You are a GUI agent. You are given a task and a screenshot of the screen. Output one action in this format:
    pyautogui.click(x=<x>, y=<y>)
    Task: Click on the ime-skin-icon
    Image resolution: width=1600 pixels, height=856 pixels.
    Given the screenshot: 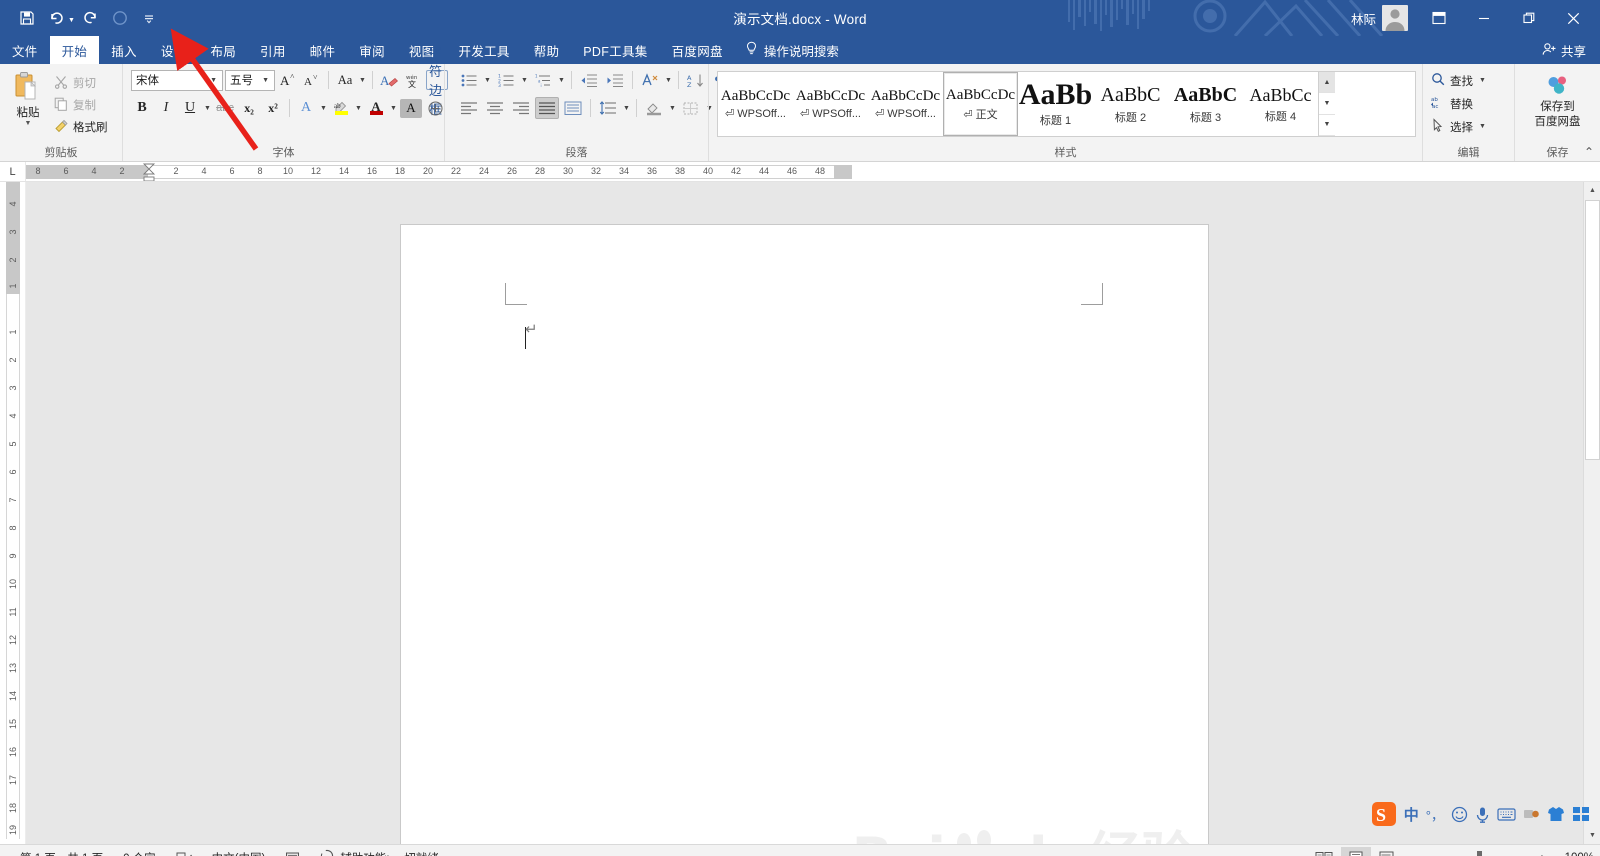 What is the action you would take?
    pyautogui.click(x=1556, y=814)
    